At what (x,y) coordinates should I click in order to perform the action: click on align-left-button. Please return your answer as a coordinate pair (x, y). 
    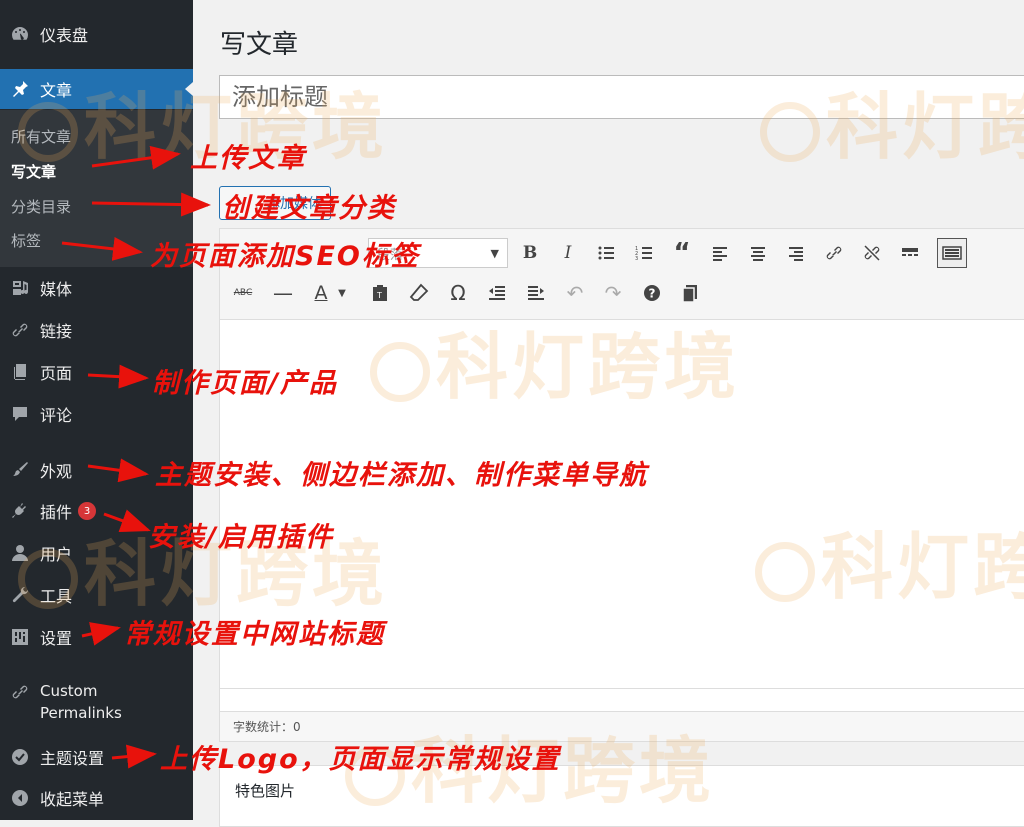
    Looking at the image, I should click on (720, 253).